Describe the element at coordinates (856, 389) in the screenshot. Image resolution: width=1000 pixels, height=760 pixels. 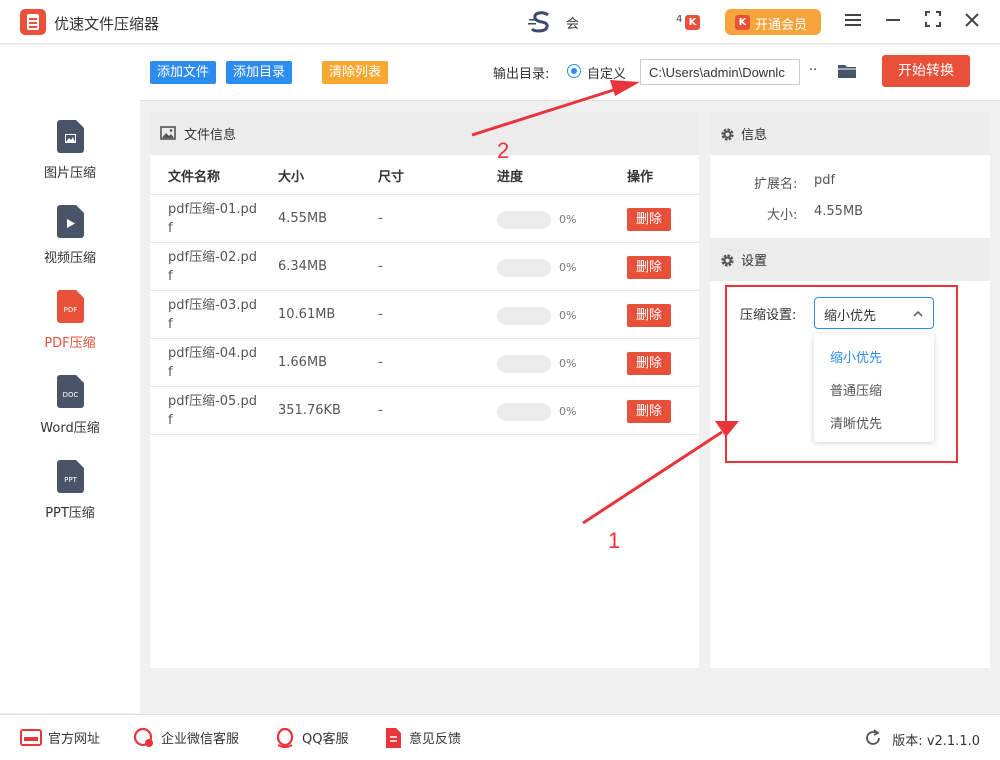
I see `dropdown-option-normal: 普通压缩` at that location.